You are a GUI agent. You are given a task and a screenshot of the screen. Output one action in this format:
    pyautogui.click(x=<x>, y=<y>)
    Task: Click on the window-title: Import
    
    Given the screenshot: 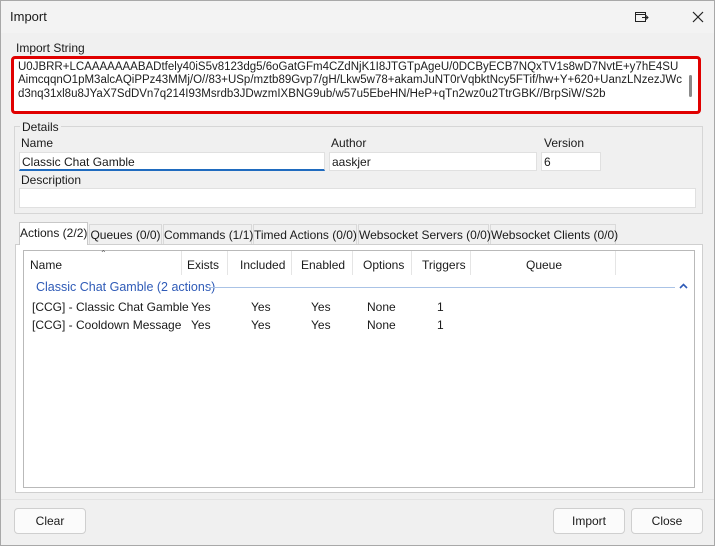 What is the action you would take?
    pyautogui.click(x=28, y=16)
    